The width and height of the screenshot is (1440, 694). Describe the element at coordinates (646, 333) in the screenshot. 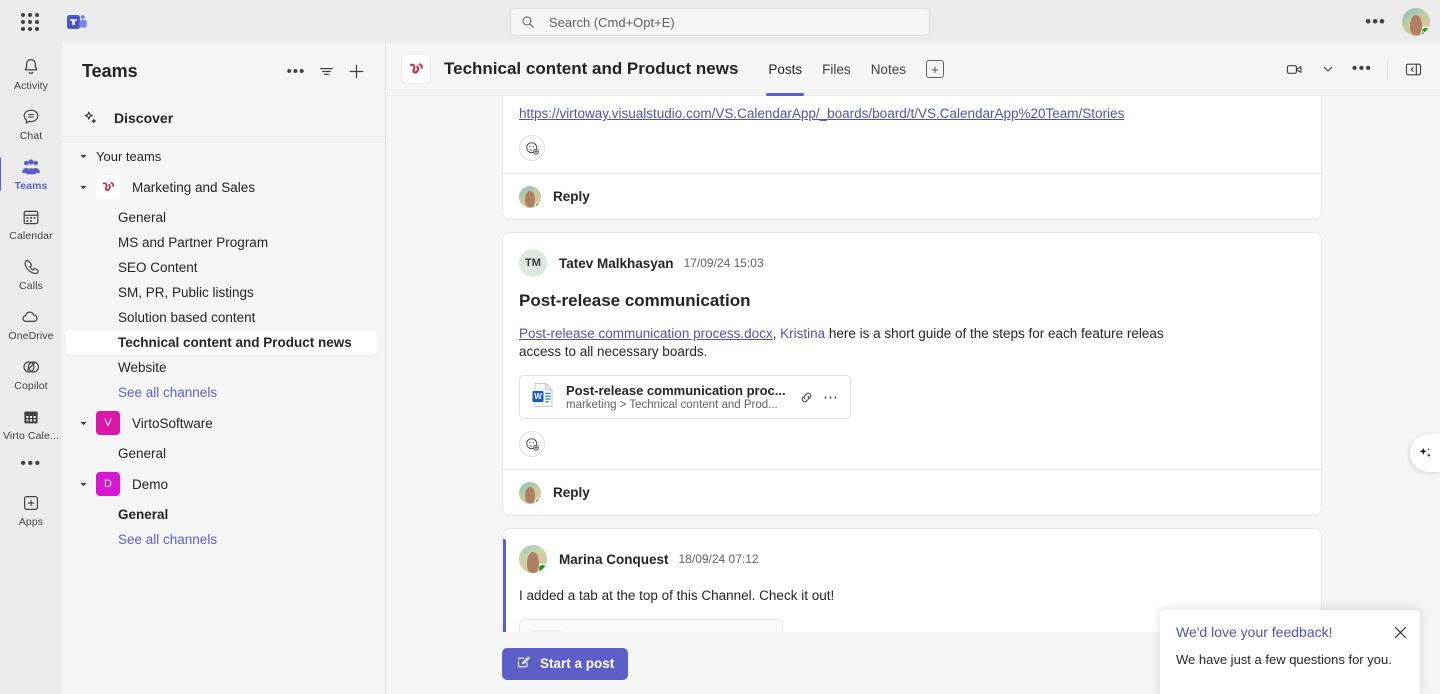

I see `attachment-inline-link: Post-release communication process.docx` at that location.